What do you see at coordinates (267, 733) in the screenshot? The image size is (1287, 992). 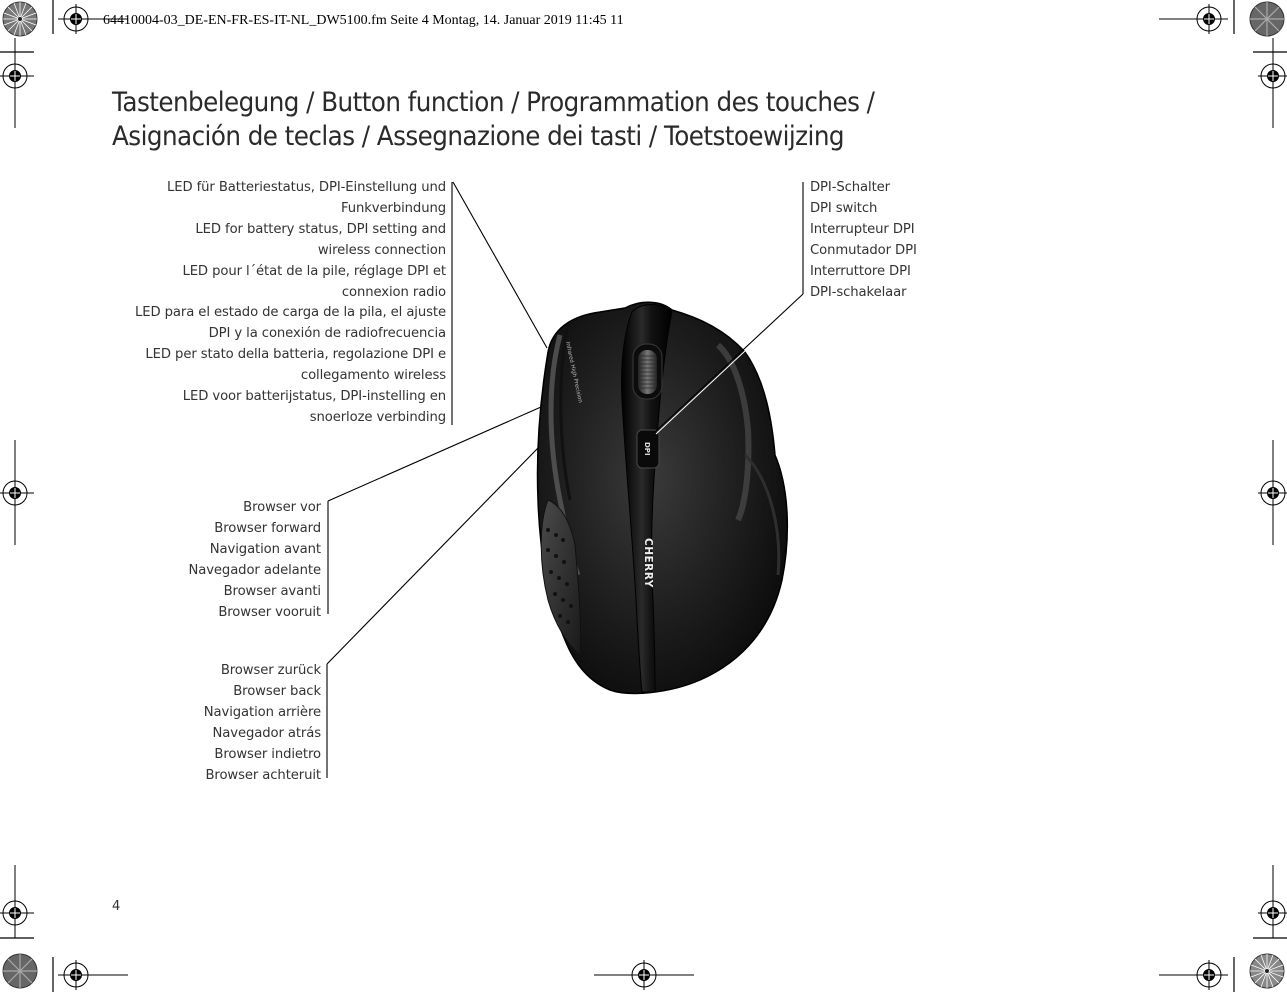 I see `callout-line: Navegador atrás` at bounding box center [267, 733].